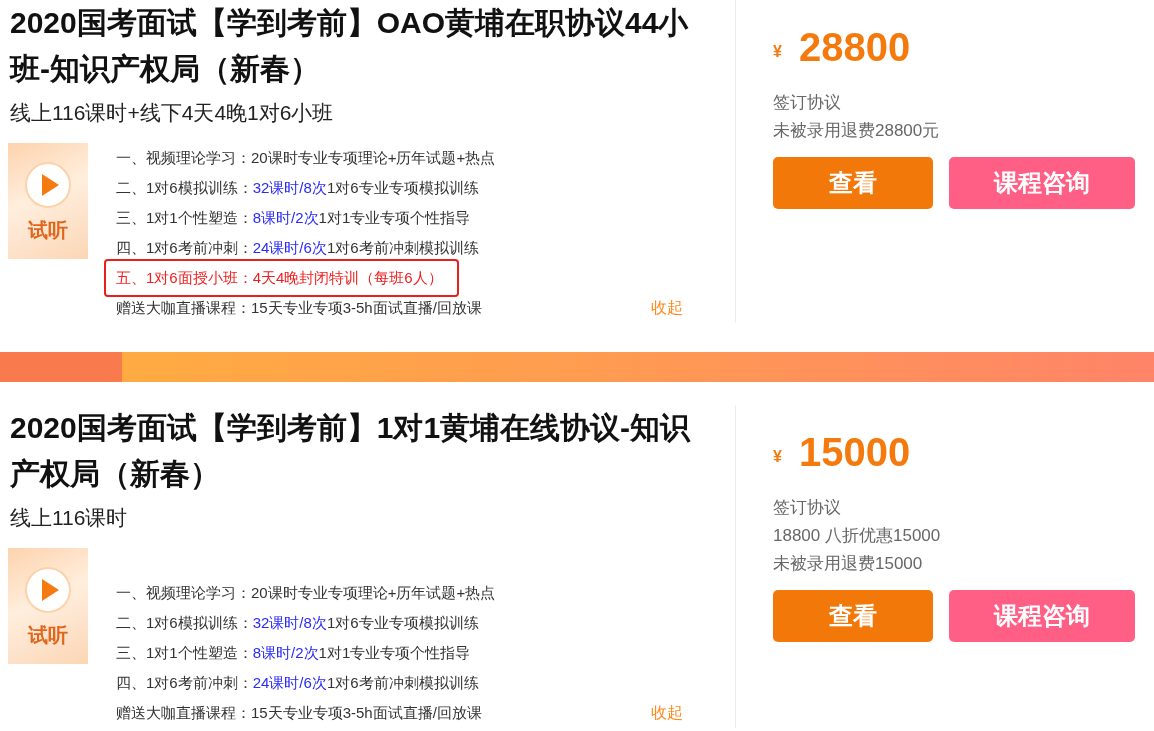  I want to click on price-amount: 28800, so click(854, 47).